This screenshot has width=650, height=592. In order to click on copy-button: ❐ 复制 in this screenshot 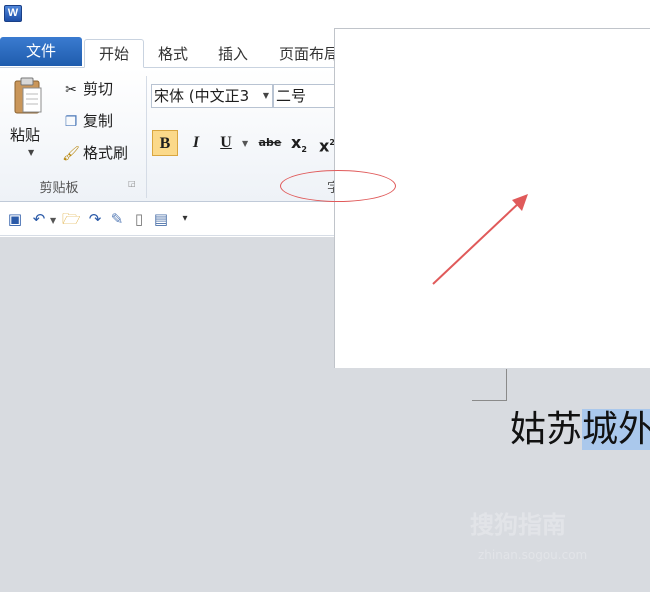, I will do `click(87, 121)`.